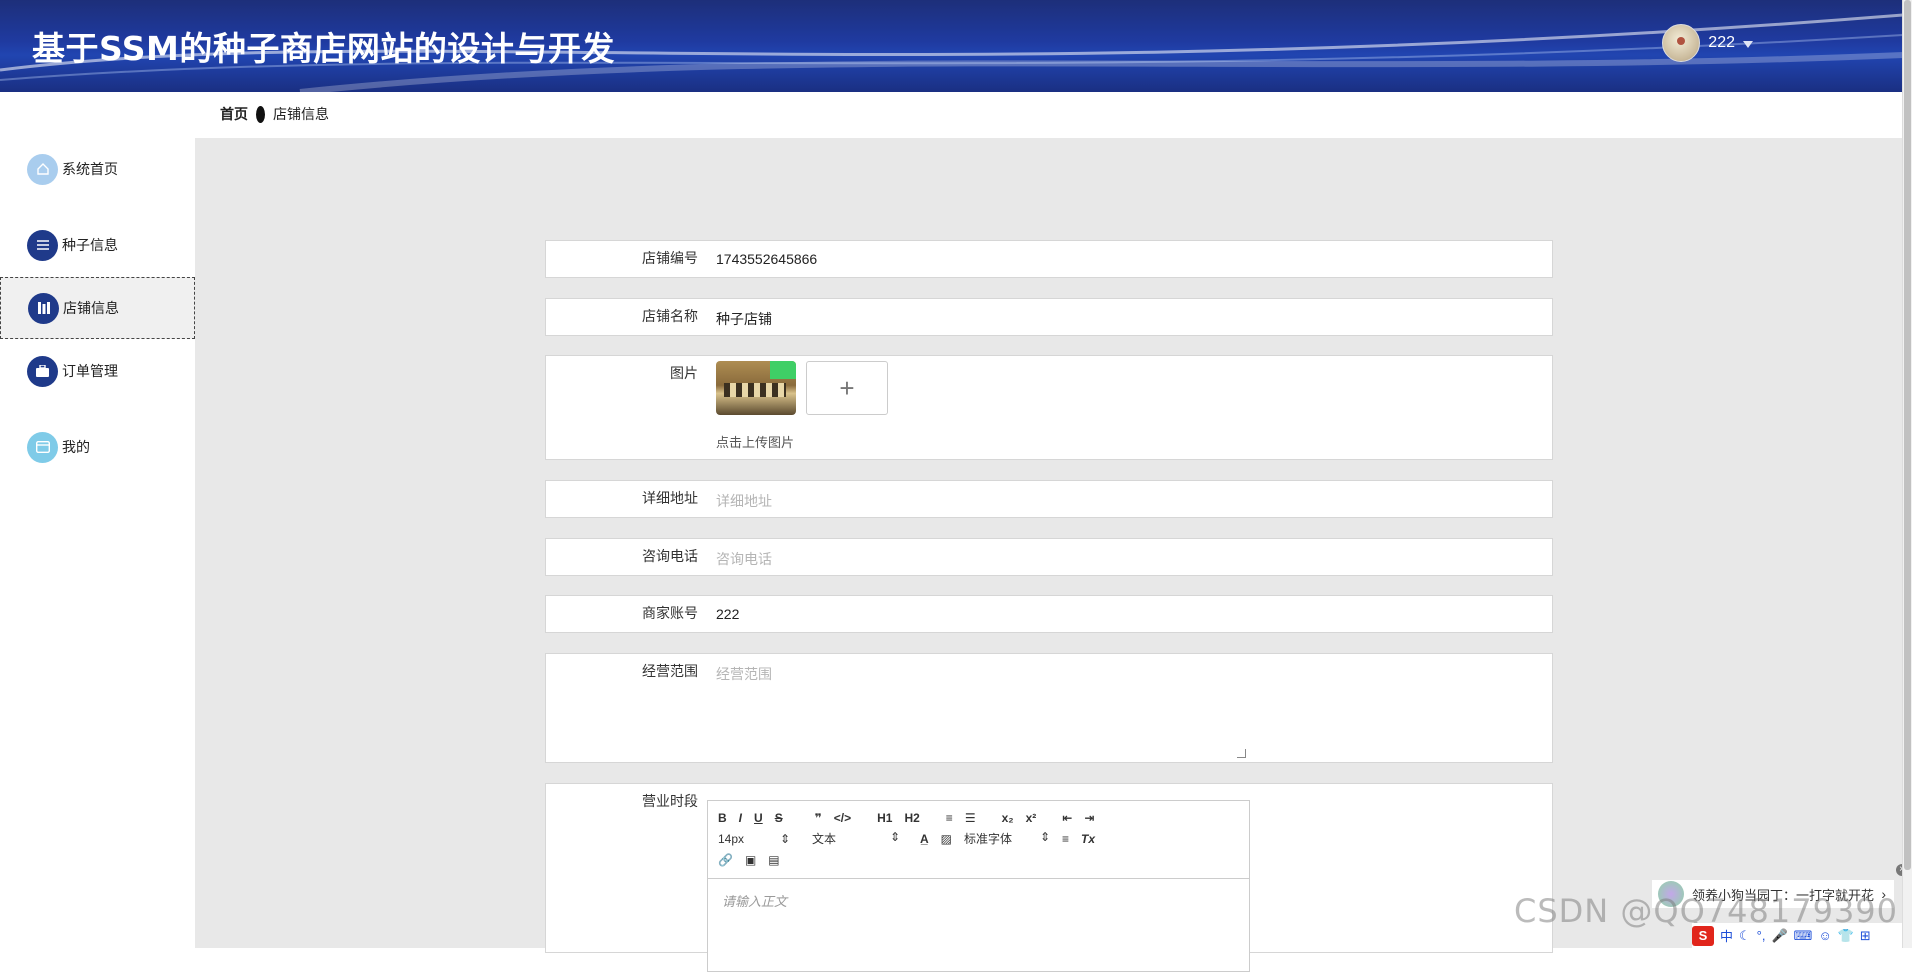 The width and height of the screenshot is (1912, 972). What do you see at coordinates (1745, 936) in the screenshot?
I see `moon-icon: ☾` at bounding box center [1745, 936].